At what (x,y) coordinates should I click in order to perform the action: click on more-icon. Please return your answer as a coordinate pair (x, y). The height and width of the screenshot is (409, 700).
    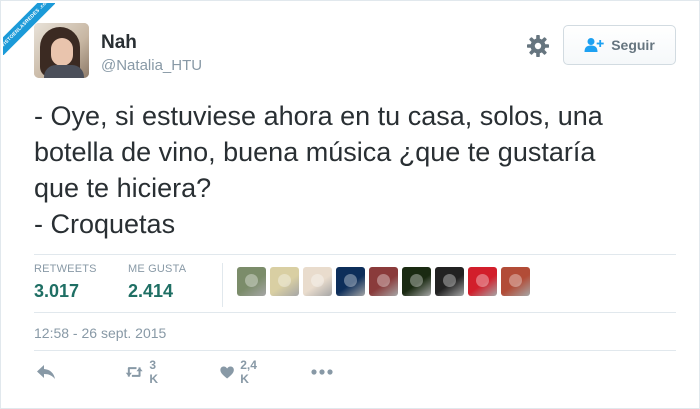
    Looking at the image, I should click on (322, 372).